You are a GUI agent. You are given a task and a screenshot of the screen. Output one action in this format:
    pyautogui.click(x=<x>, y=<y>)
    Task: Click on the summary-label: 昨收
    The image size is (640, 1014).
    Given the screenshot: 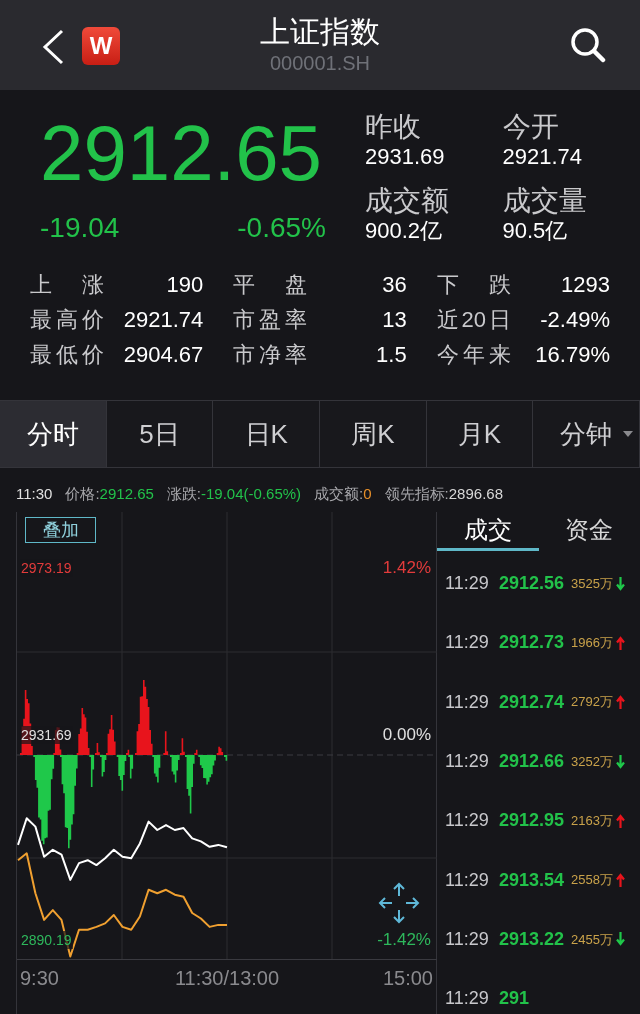 What is the action you would take?
    pyautogui.click(x=393, y=127)
    